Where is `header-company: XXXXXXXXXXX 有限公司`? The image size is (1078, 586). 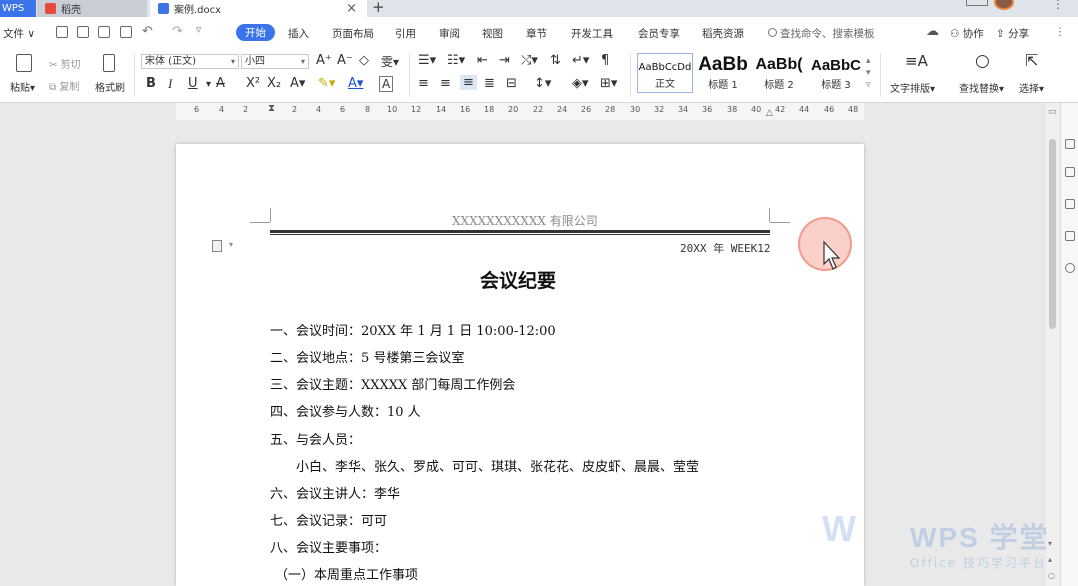 header-company: XXXXXXXXXXX 有限公司 is located at coordinates (525, 220).